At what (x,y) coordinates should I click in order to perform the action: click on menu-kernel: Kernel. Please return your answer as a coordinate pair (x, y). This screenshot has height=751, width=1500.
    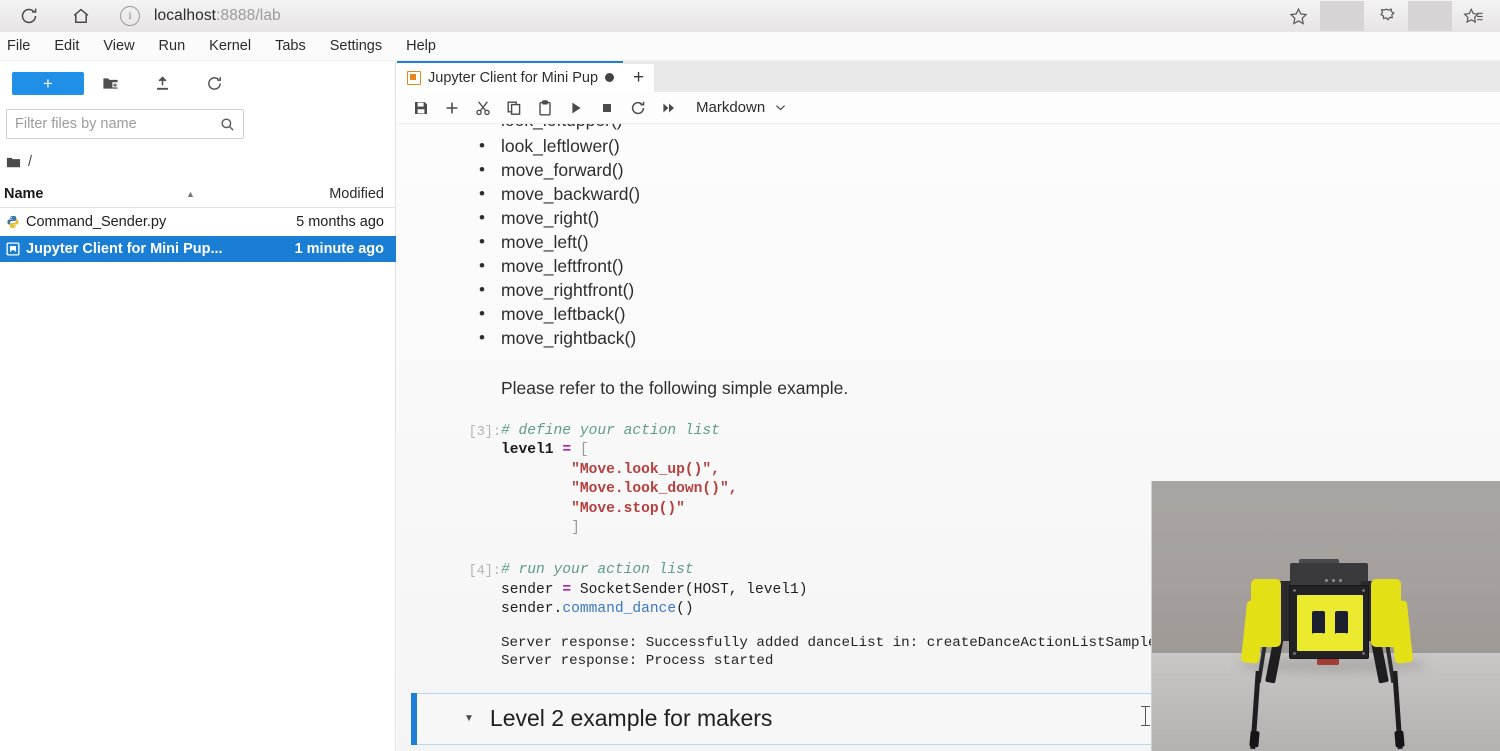
    Looking at the image, I should click on (230, 46).